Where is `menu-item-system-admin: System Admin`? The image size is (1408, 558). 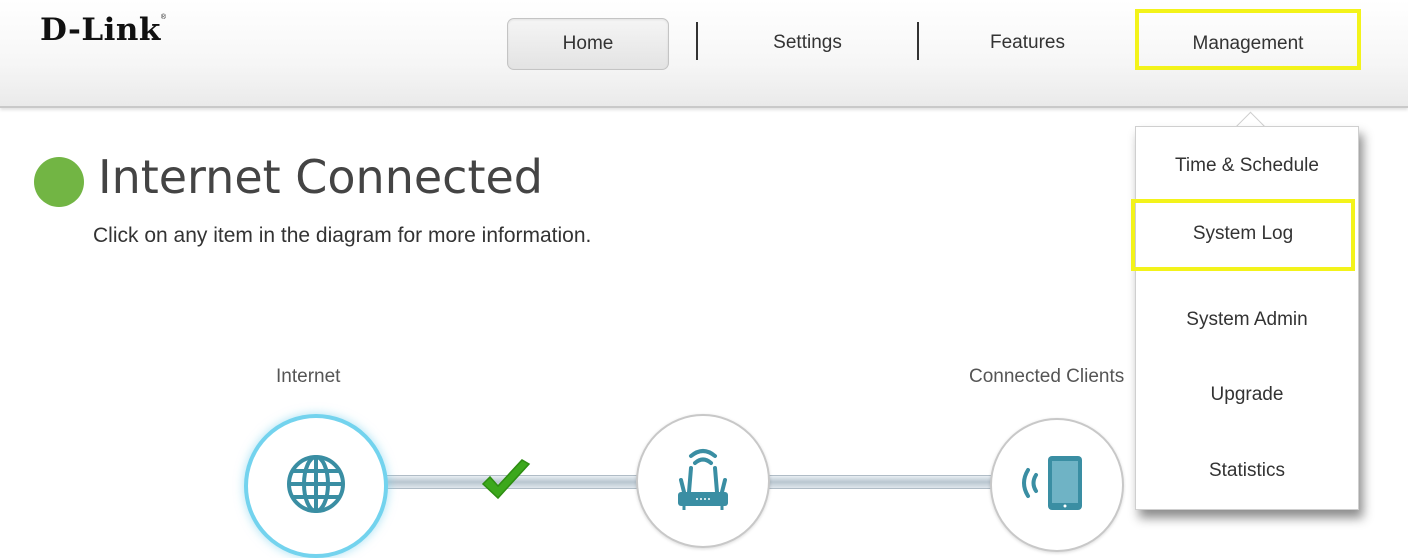 menu-item-system-admin: System Admin is located at coordinates (1247, 320).